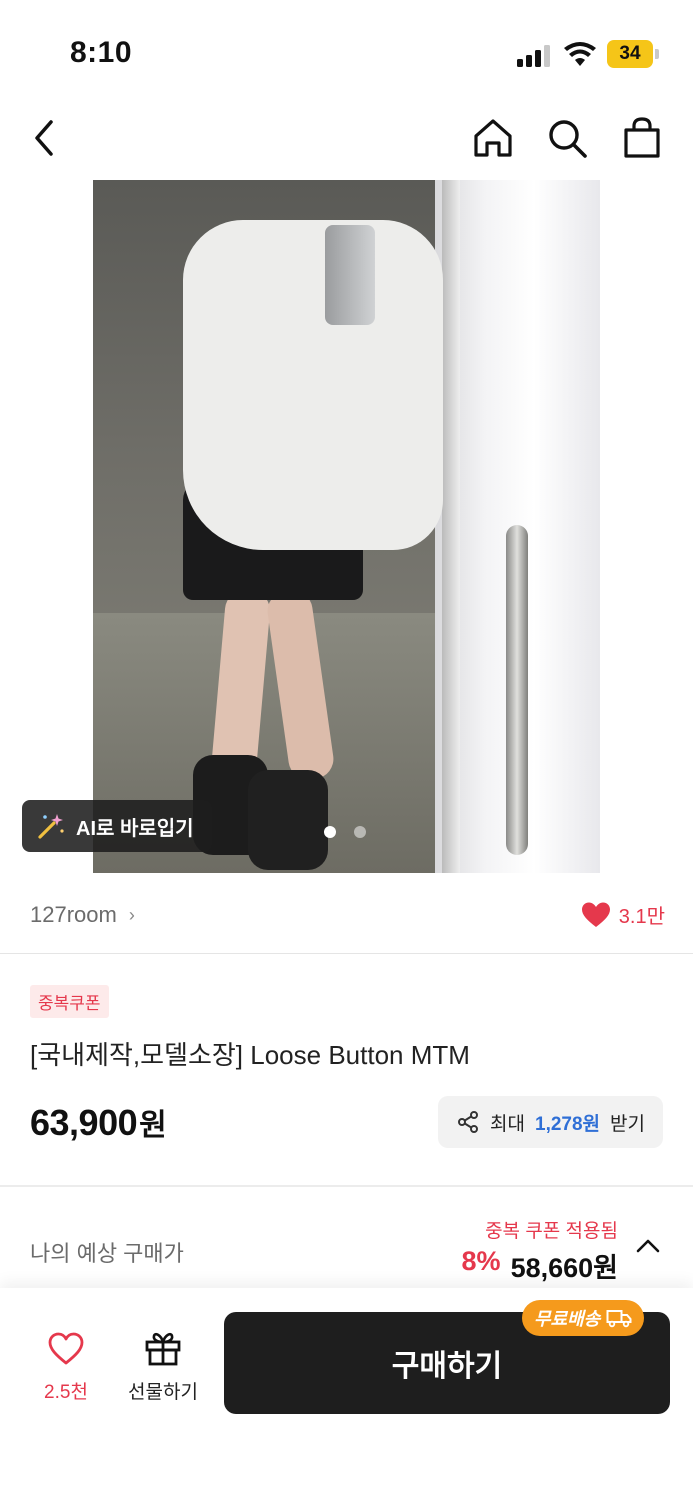 The height and width of the screenshot is (1500, 693). I want to click on heart-filled-icon, so click(595, 914).